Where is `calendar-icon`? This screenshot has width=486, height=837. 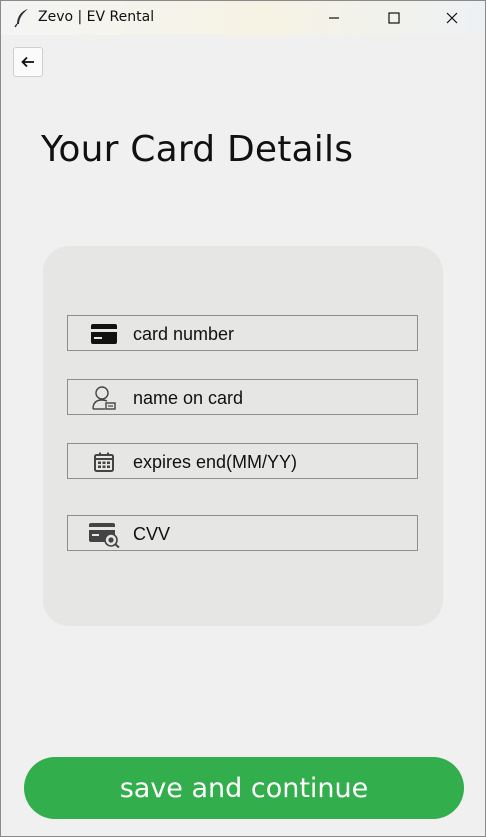
calendar-icon is located at coordinates (104, 462).